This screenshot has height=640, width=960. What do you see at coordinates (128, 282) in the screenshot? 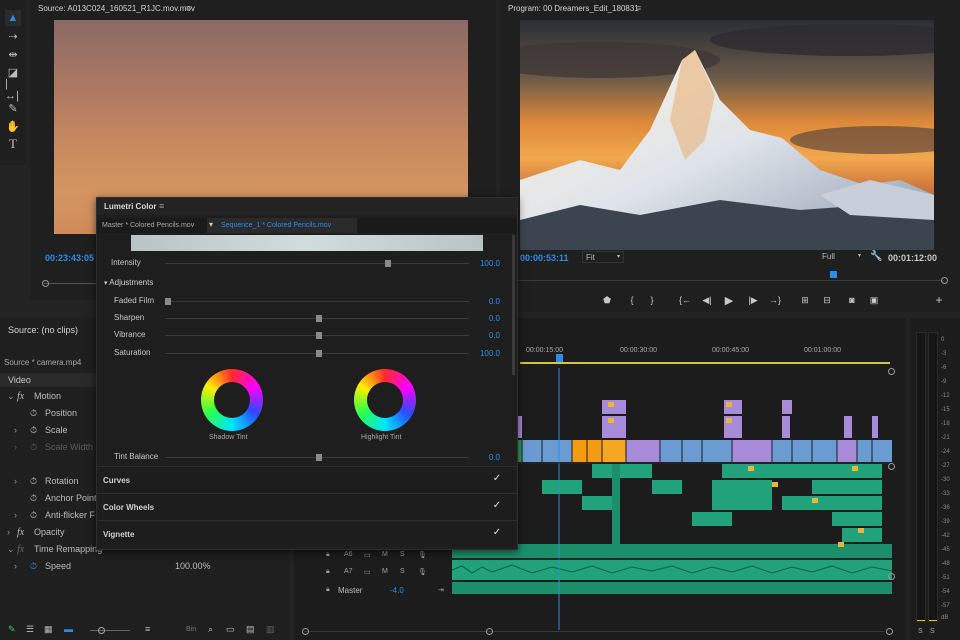
I see `adjustments-header: ▾ Adjustments` at bounding box center [128, 282].